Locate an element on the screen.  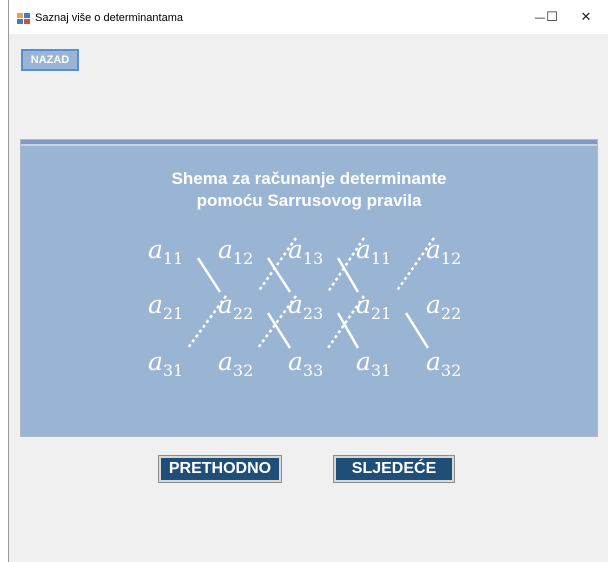
previous-button: PRETHODNO is located at coordinates (220, 469).